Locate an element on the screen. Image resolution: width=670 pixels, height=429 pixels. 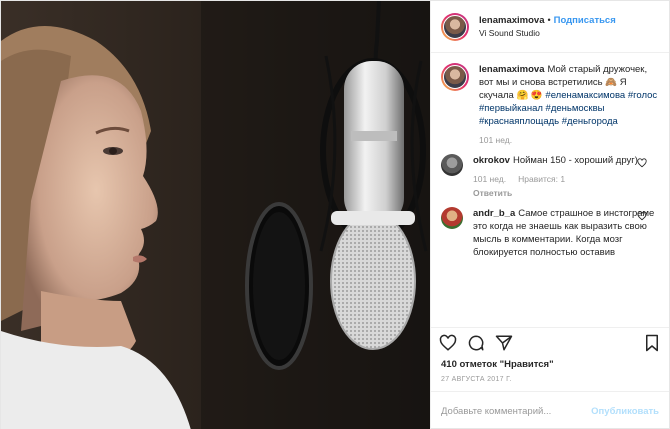
header-text: lenamaximova • Подписаться Vi Sound Studio is located at coordinates (547, 27).